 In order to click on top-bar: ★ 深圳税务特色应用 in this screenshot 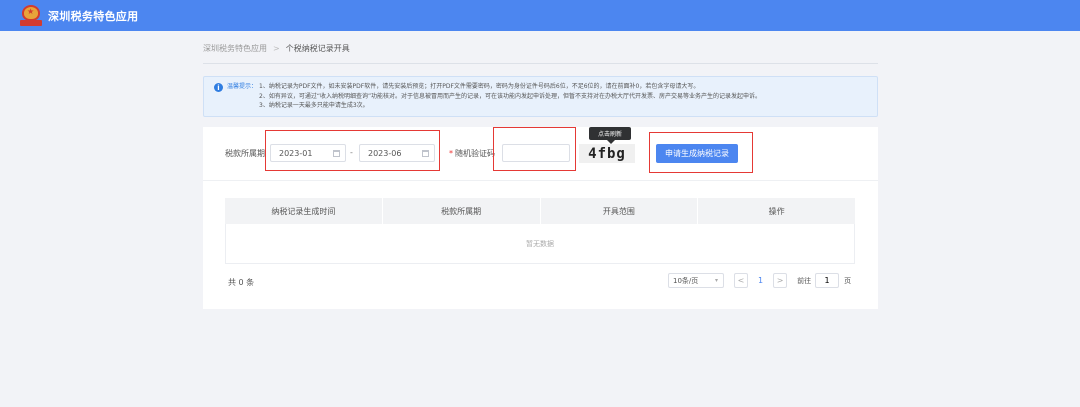, I will do `click(540, 15)`.